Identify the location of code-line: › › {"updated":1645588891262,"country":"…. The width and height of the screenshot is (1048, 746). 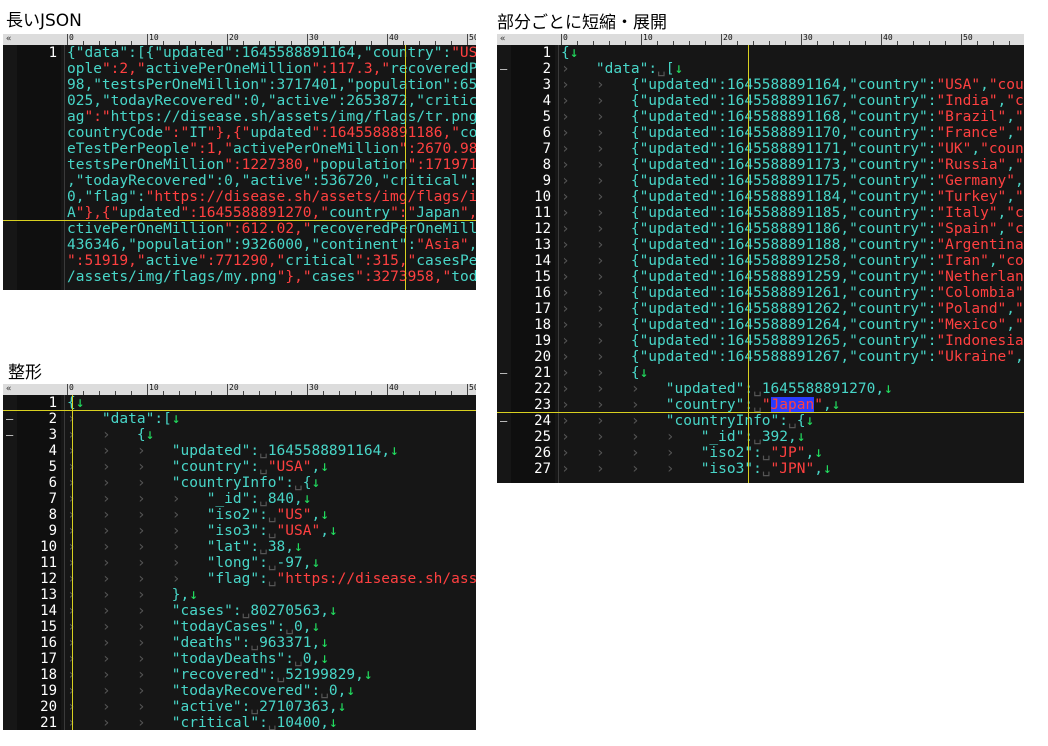
(792, 309).